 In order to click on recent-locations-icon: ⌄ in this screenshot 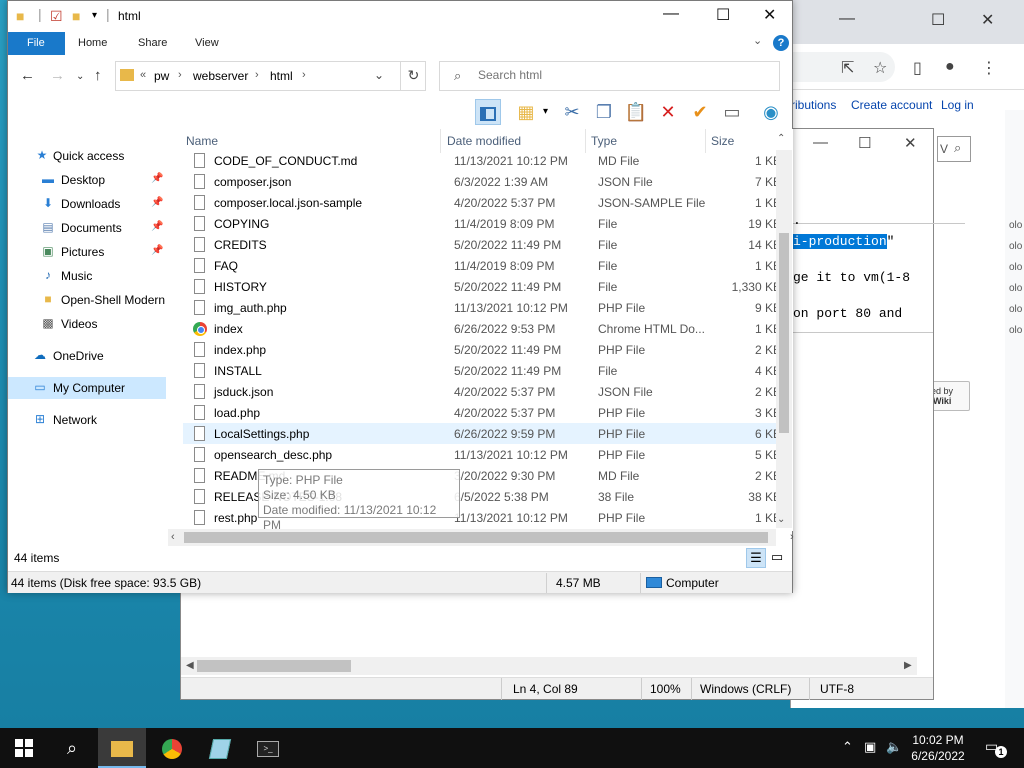, I will do `click(80, 76)`.